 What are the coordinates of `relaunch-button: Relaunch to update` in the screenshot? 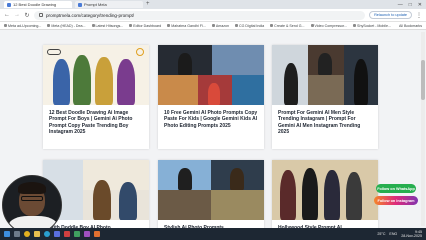 It's located at (390, 15).